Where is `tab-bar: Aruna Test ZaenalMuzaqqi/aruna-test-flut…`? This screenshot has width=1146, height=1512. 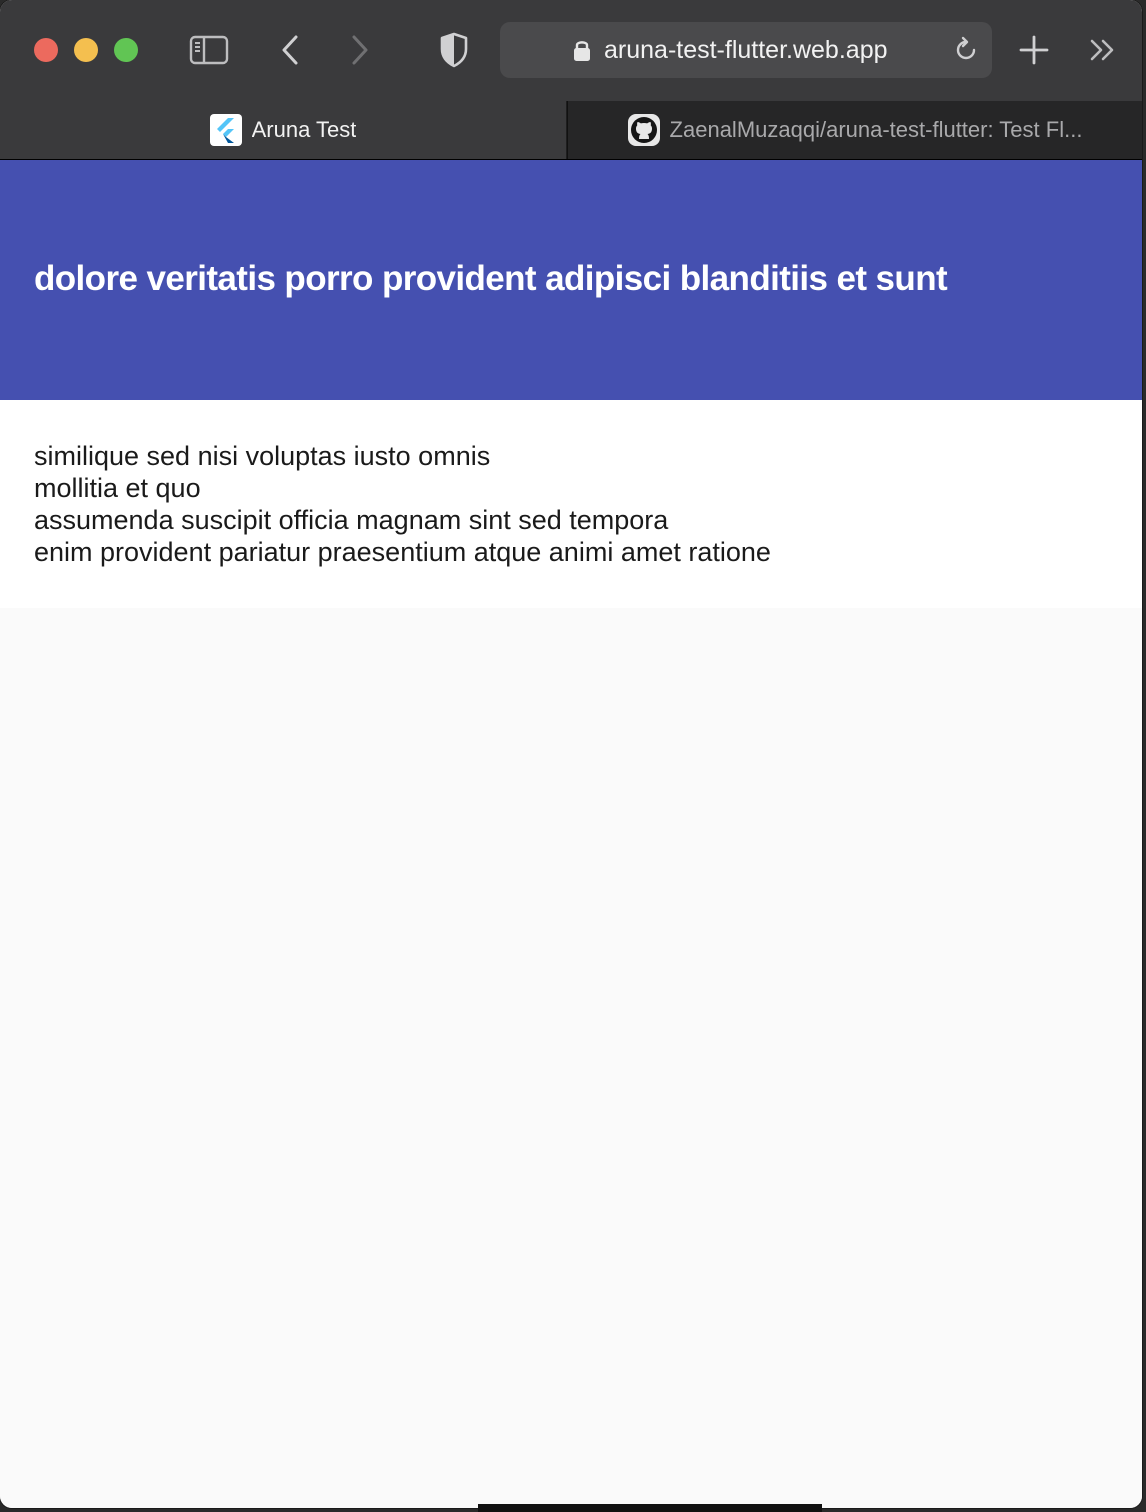 tab-bar: Aruna Test ZaenalMuzaqqi/aruna-test-flut… is located at coordinates (571, 130).